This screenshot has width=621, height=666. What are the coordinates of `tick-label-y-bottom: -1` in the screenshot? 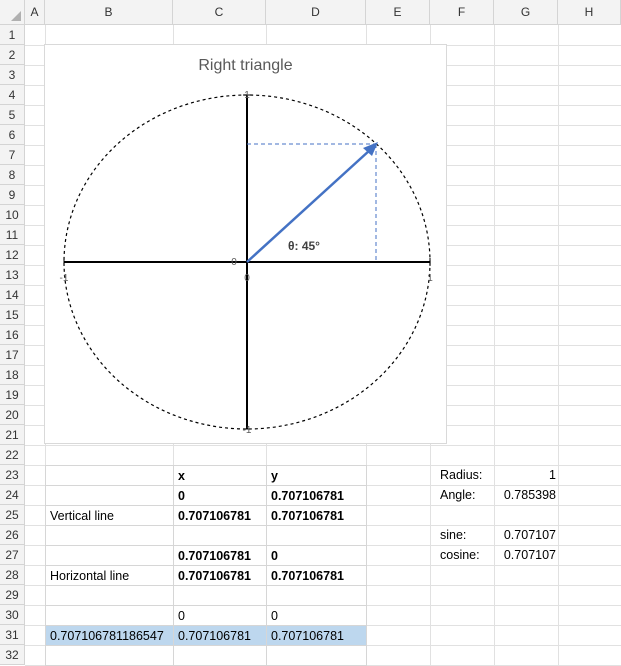 It's located at (247, 430).